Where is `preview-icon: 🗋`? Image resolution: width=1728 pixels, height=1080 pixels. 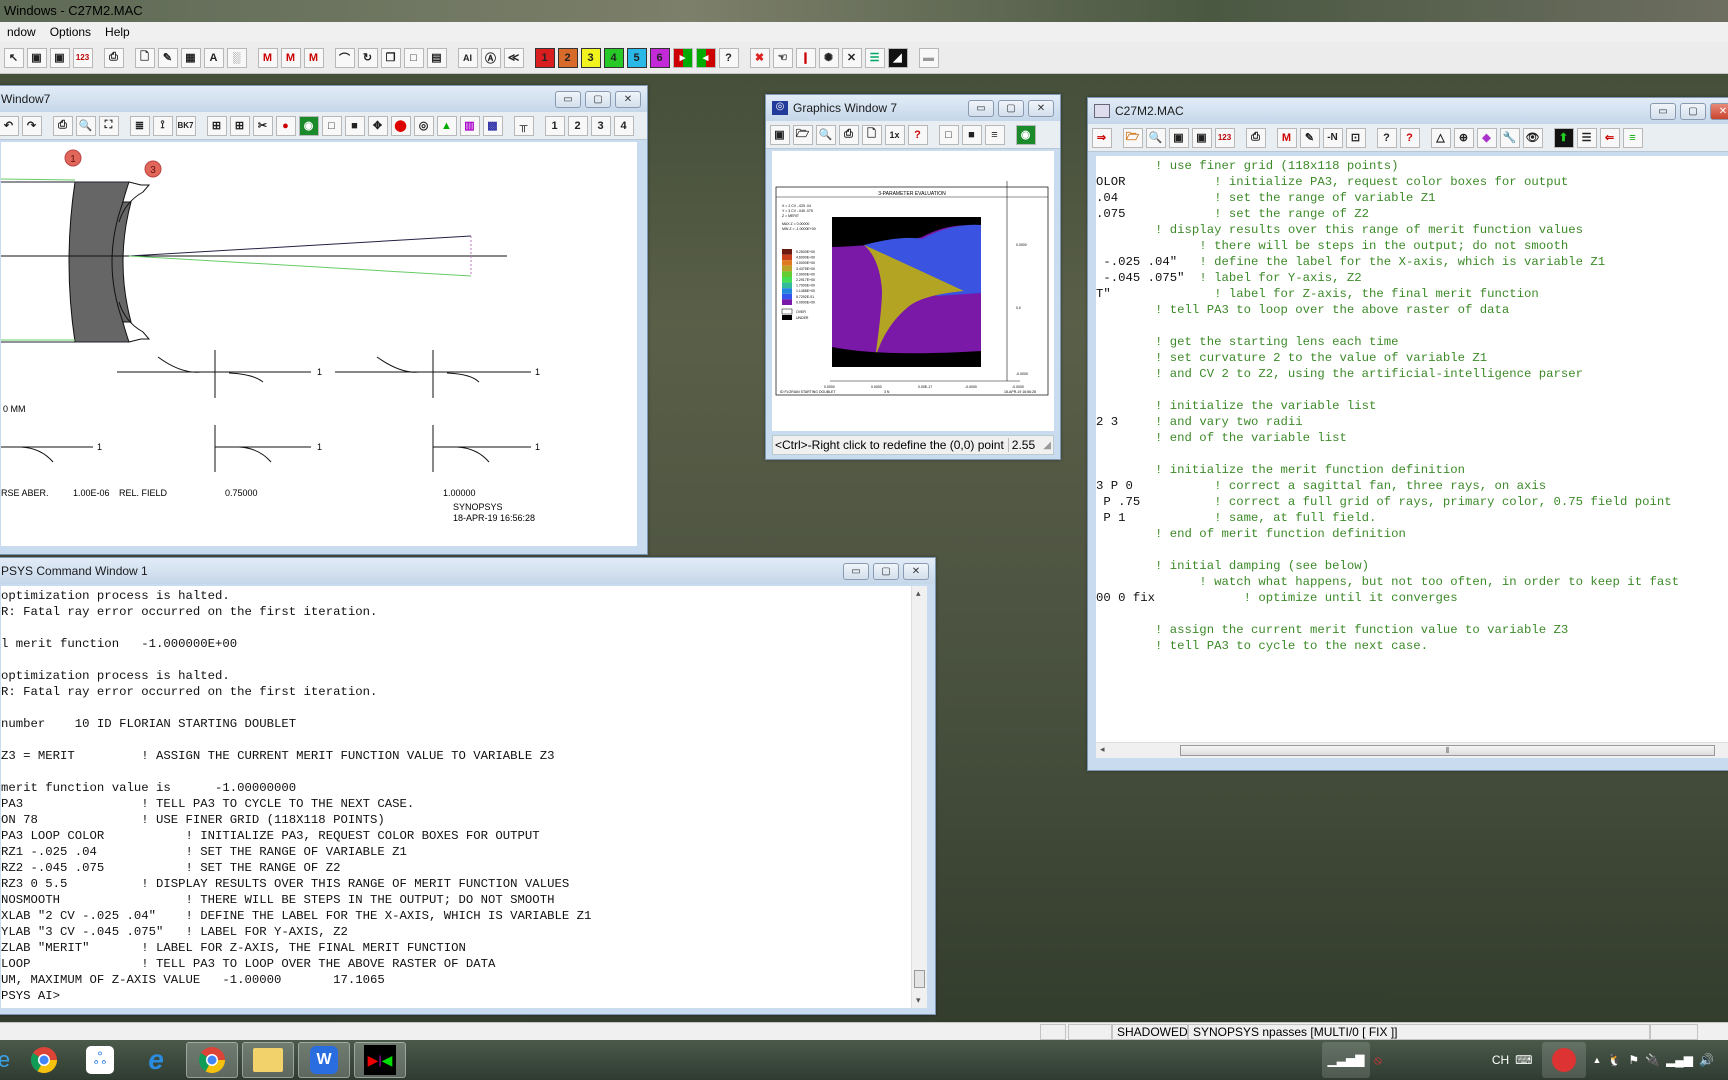
preview-icon: 🗋 is located at coordinates (871, 134).